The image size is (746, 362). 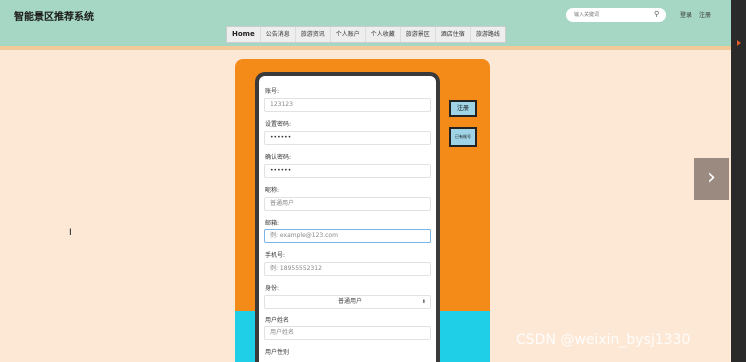 I want to click on nav-item-scenic-spots: 旅游景区, so click(x=418, y=34).